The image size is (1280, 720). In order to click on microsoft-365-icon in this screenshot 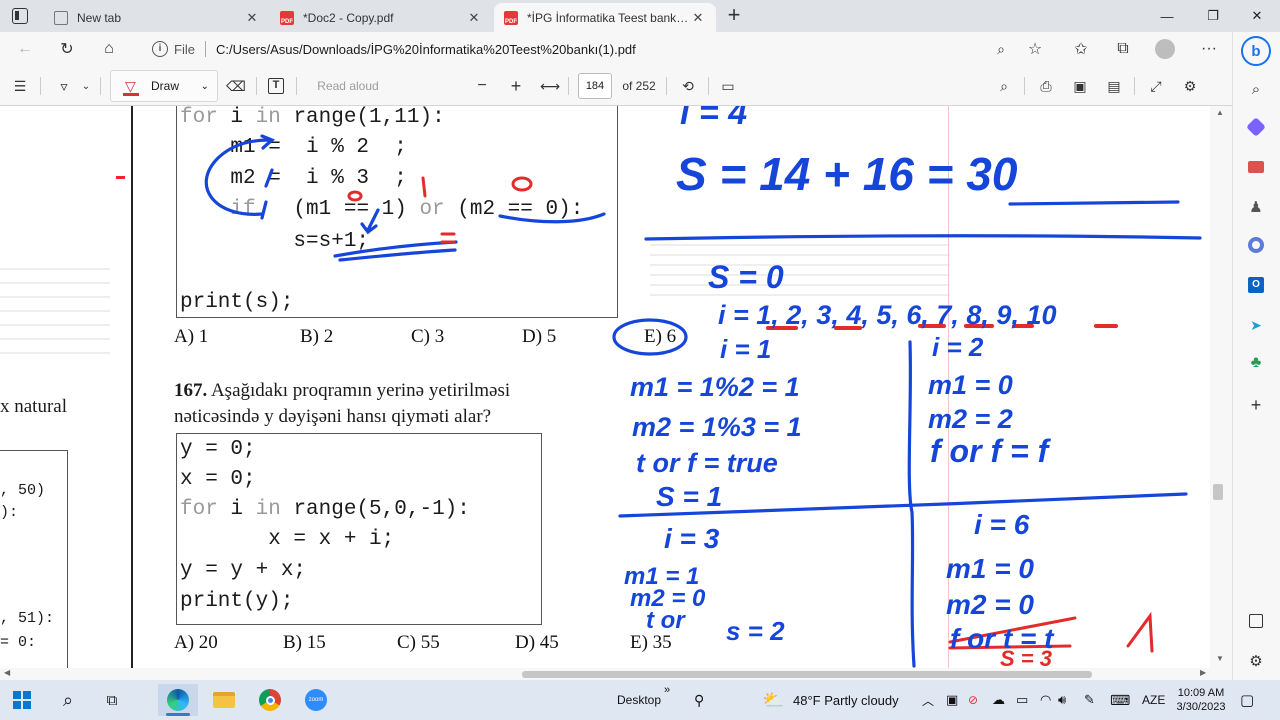, I will do `click(1256, 245)`.